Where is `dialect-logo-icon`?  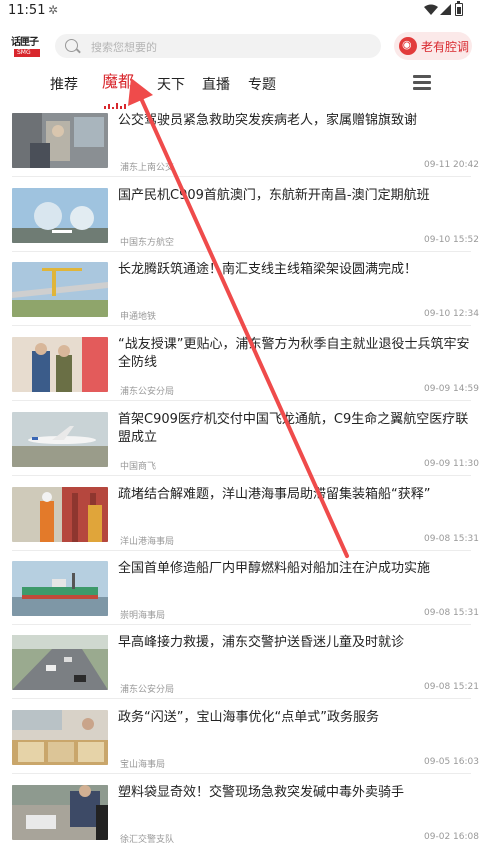
dialect-logo-icon is located at coordinates (408, 46).